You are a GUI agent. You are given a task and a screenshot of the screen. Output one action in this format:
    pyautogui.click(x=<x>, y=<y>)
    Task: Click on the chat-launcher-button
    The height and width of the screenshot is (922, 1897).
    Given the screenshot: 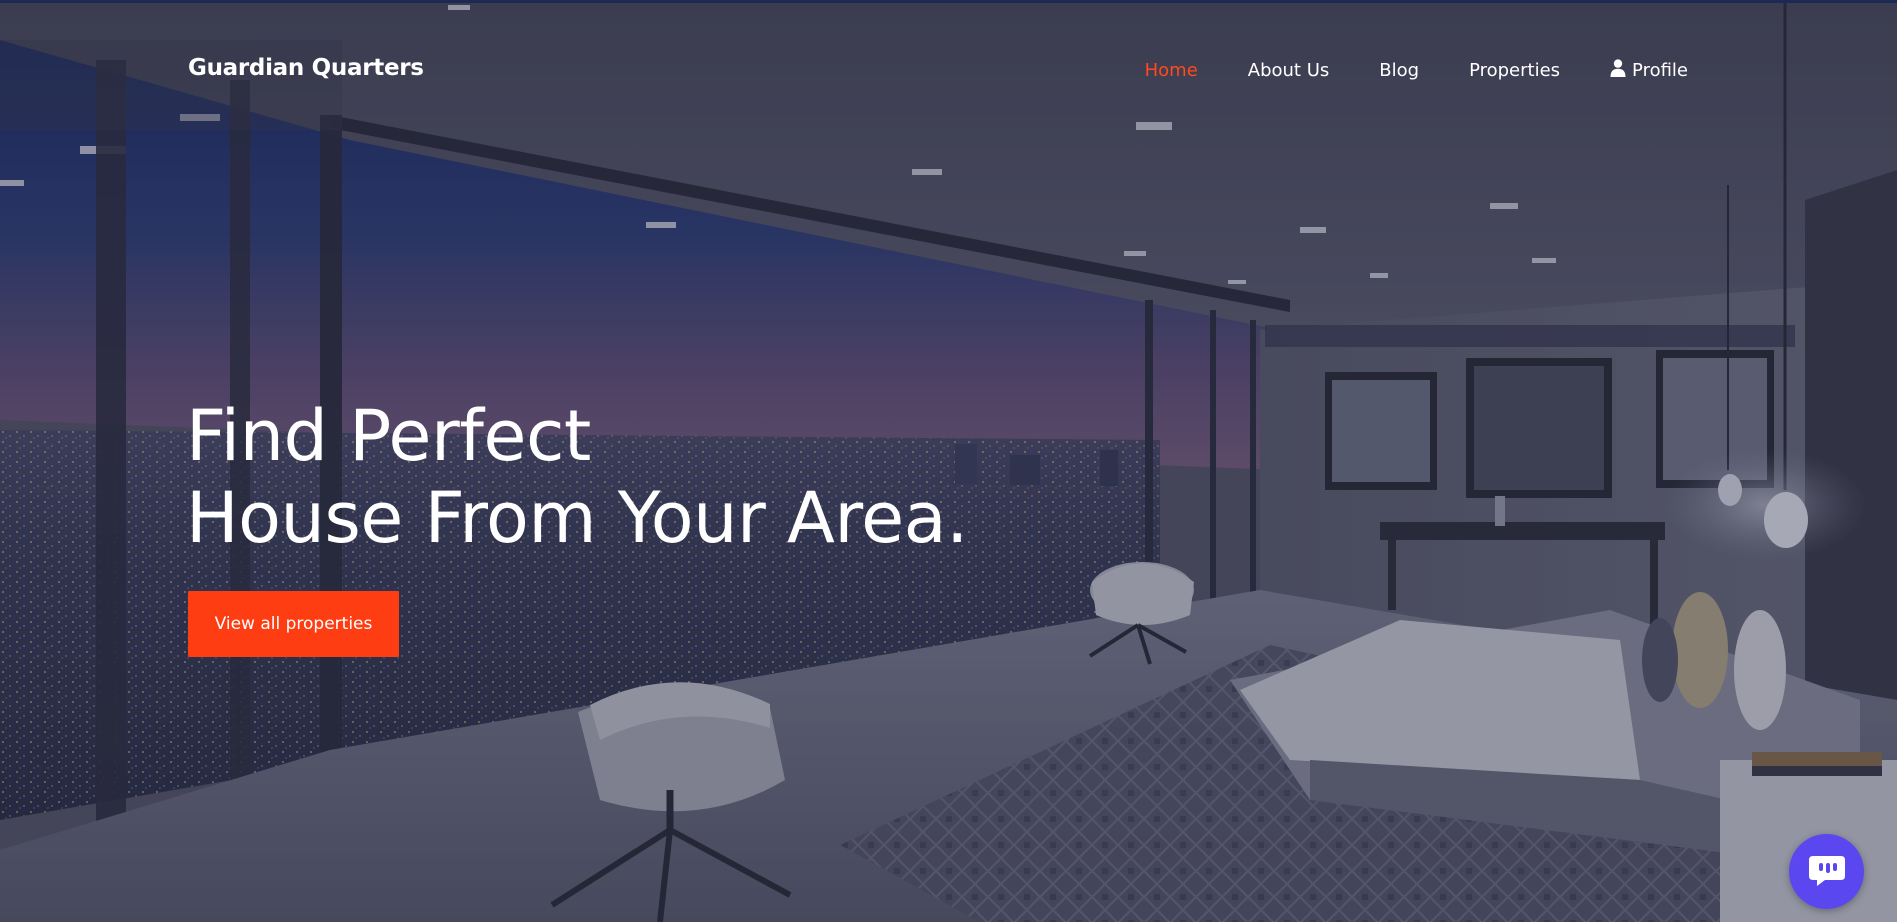 What is the action you would take?
    pyautogui.click(x=1826, y=871)
    